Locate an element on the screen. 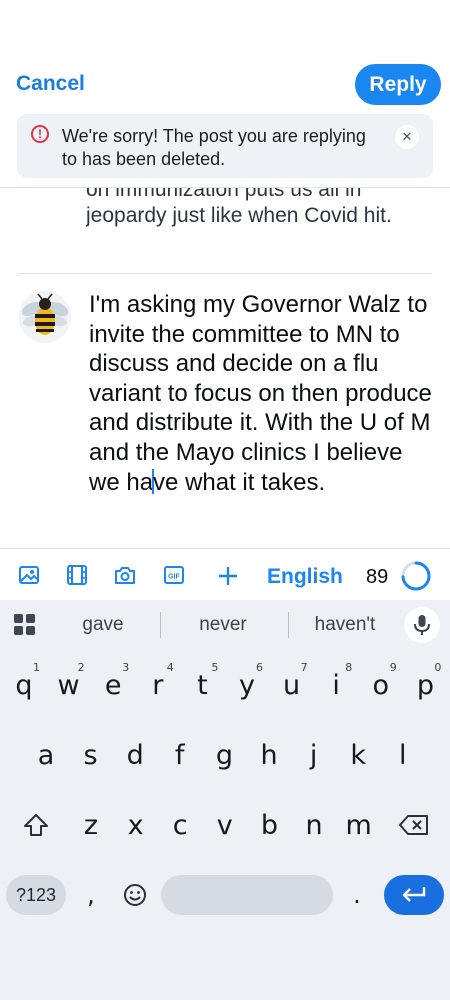  bee-icon is located at coordinates (45, 317).